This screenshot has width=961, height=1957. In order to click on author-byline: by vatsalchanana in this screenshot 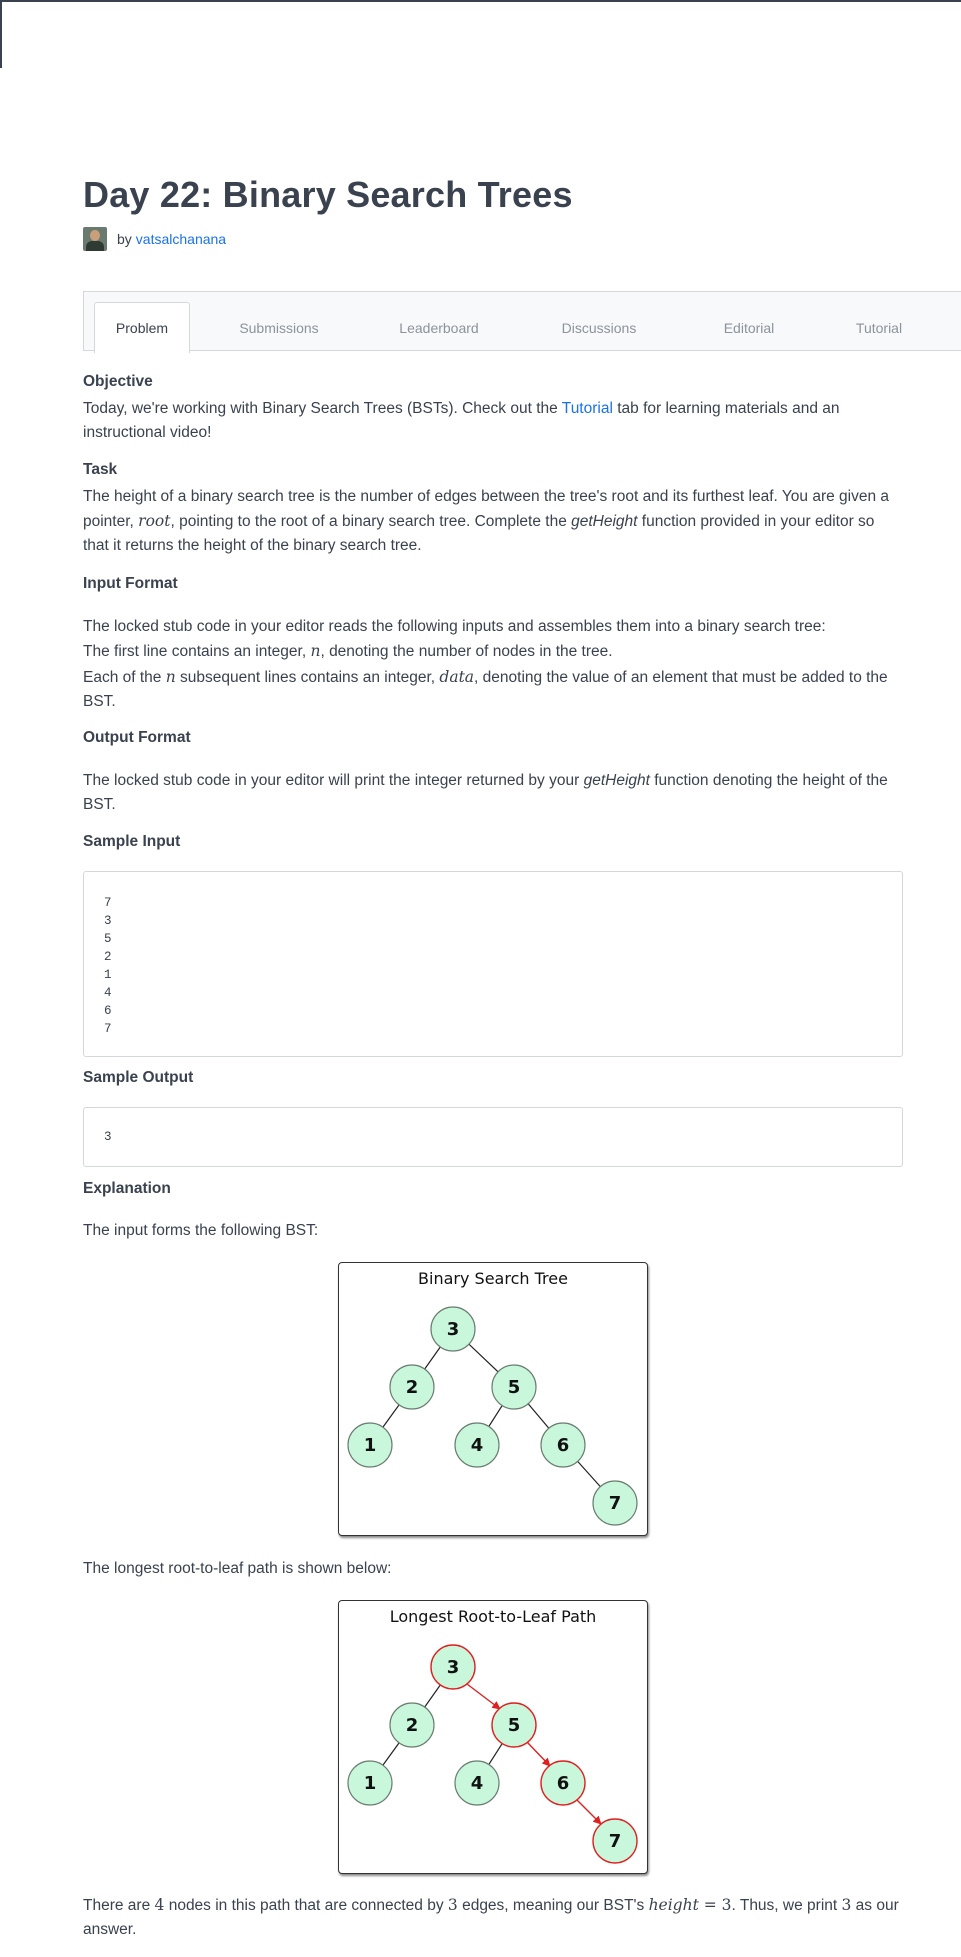, I will do `click(154, 239)`.